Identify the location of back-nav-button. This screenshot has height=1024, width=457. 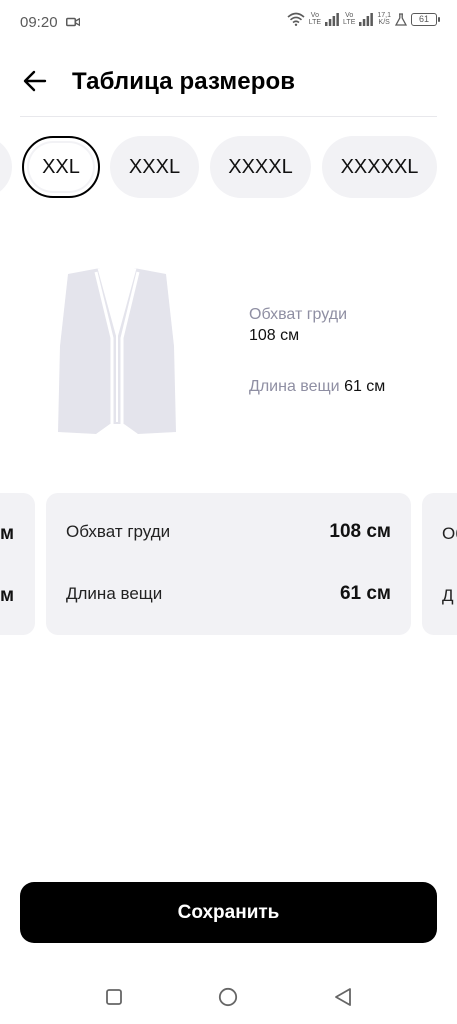
(343, 997).